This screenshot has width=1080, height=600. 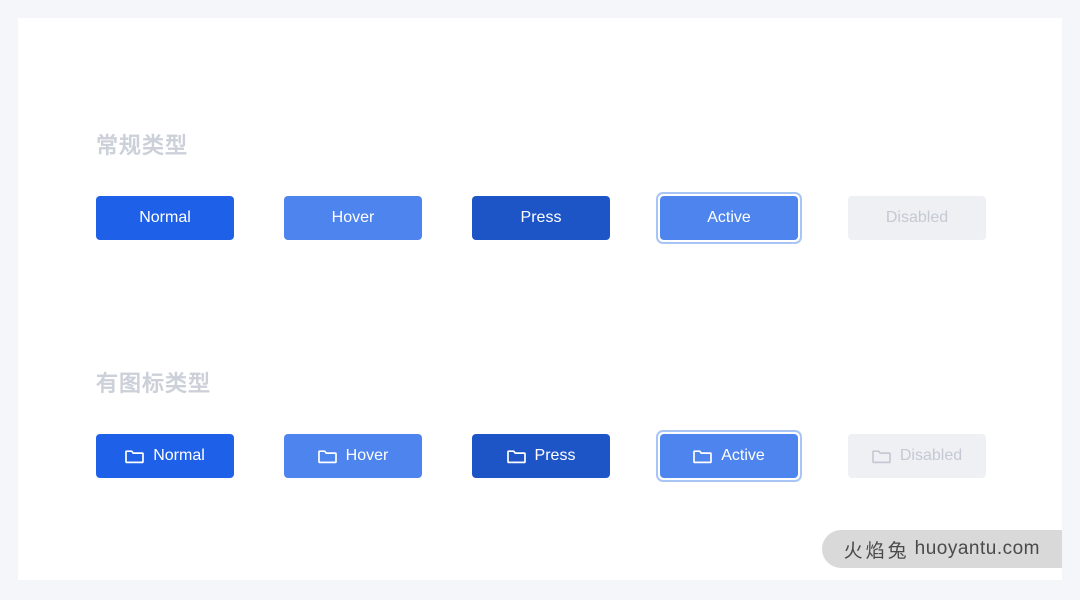 What do you see at coordinates (154, 383) in the screenshot?
I see `section-title-icon: 有图标类型` at bounding box center [154, 383].